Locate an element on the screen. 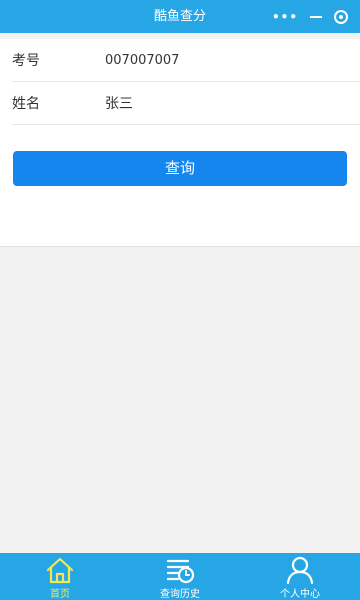 Image resolution: width=360 pixels, height=600 pixels. tab-profile-label: 个人中心 is located at coordinates (300, 594).